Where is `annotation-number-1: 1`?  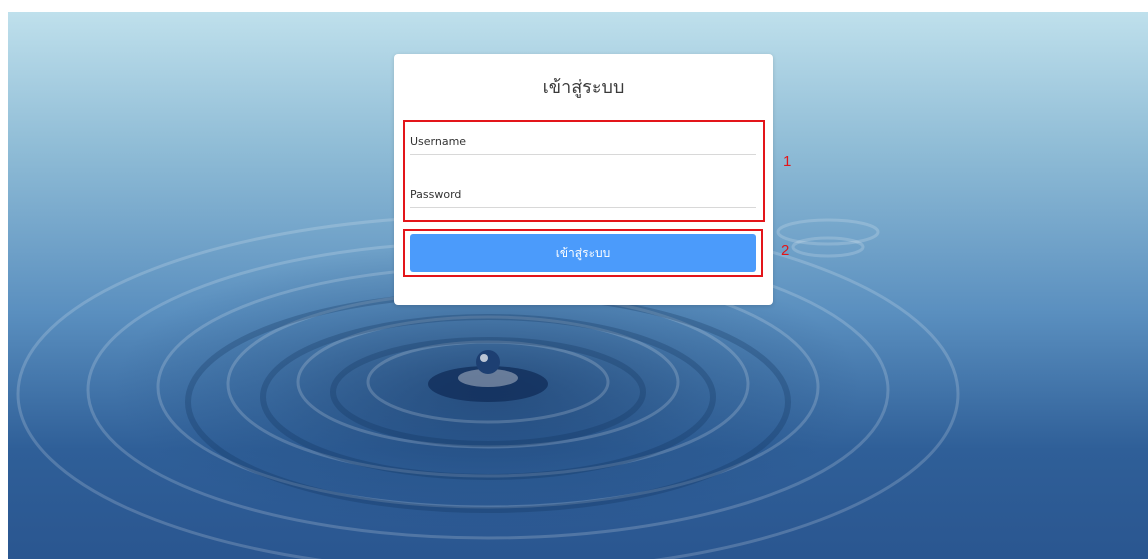
annotation-number-1: 1 is located at coordinates (787, 161).